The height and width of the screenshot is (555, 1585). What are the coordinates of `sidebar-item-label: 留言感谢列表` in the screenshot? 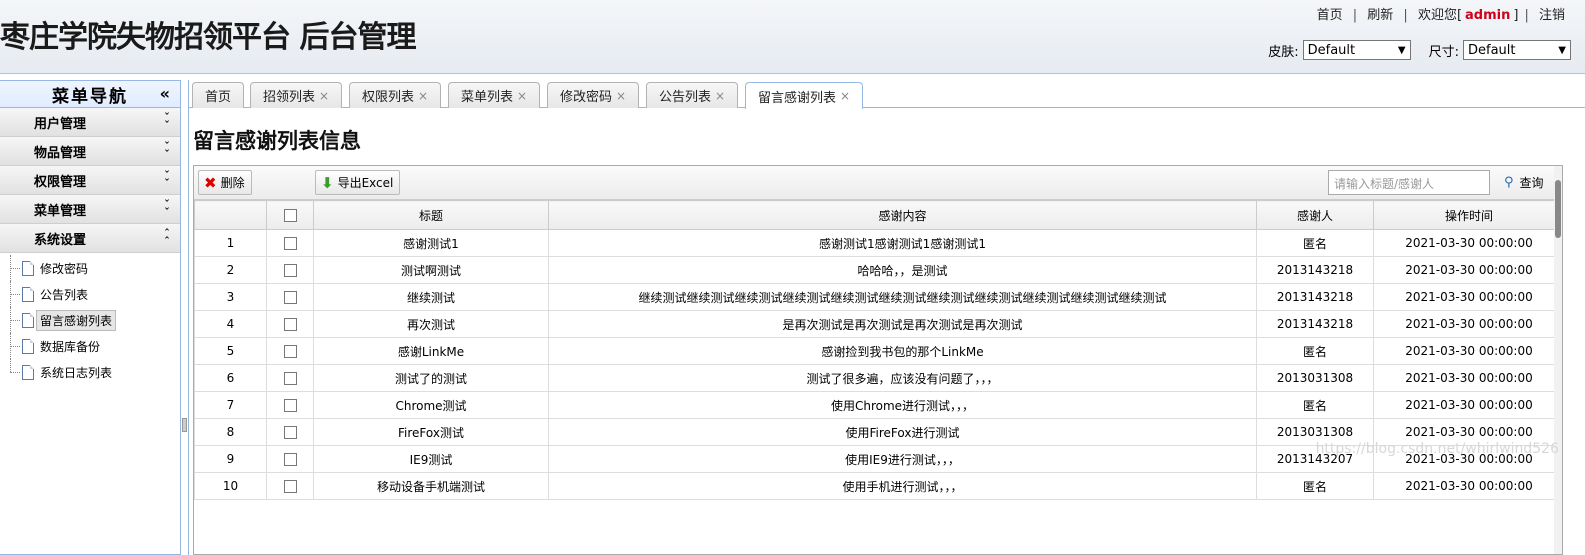 It's located at (76, 320).